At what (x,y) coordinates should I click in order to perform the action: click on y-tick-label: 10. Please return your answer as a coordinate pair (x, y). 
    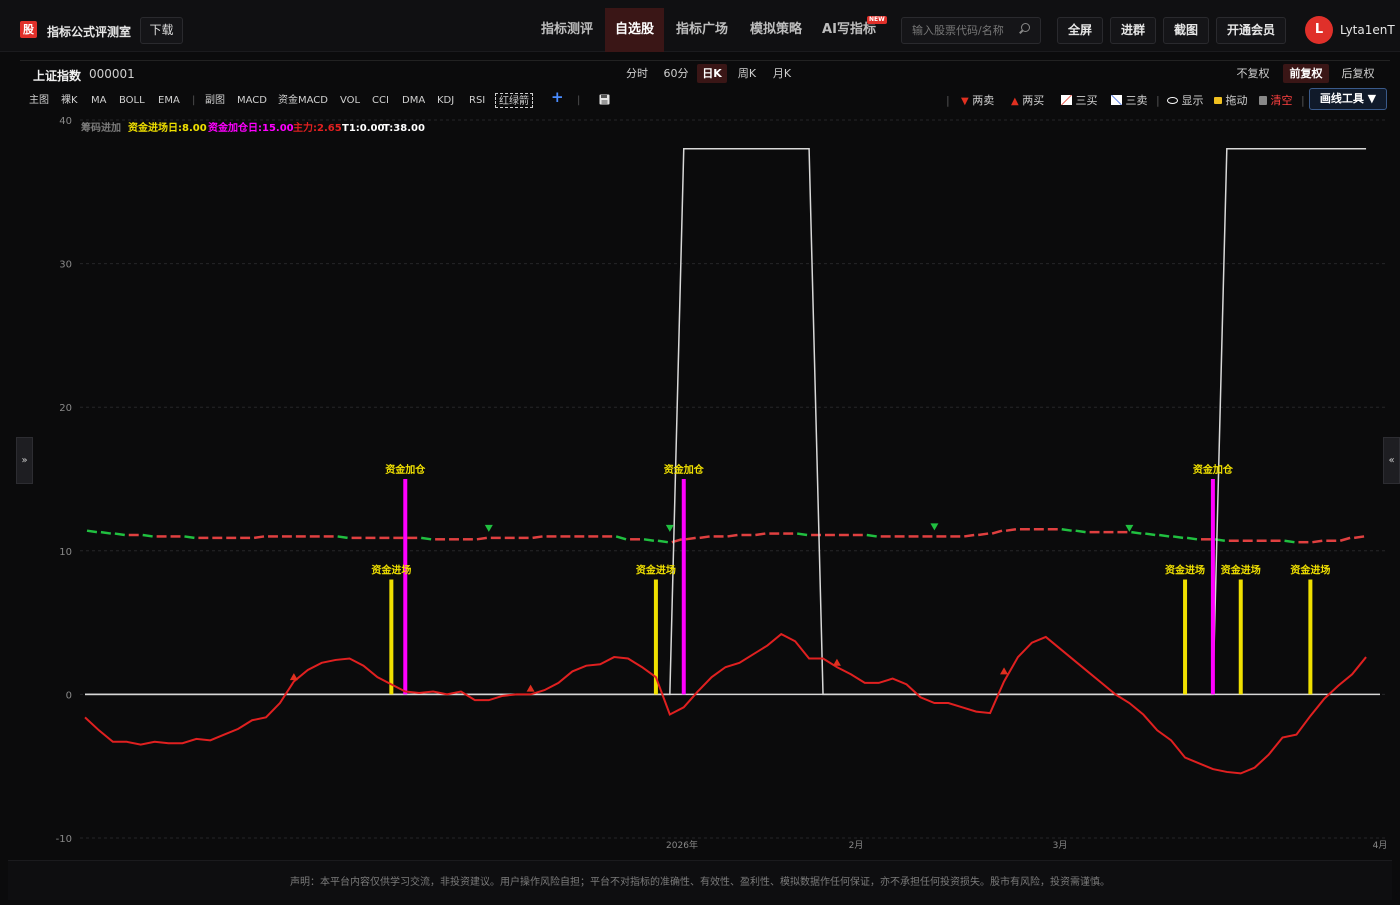
    Looking at the image, I should click on (65, 552).